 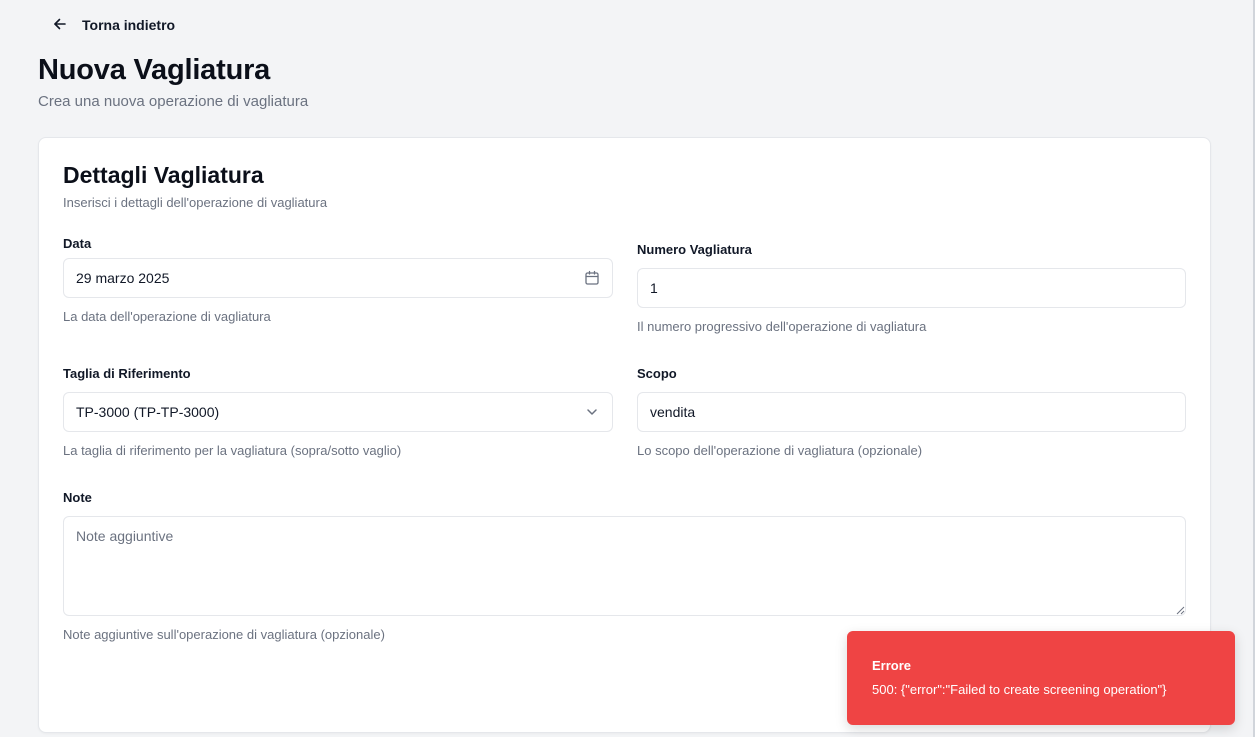 I want to click on scopo-input, so click(x=911, y=412).